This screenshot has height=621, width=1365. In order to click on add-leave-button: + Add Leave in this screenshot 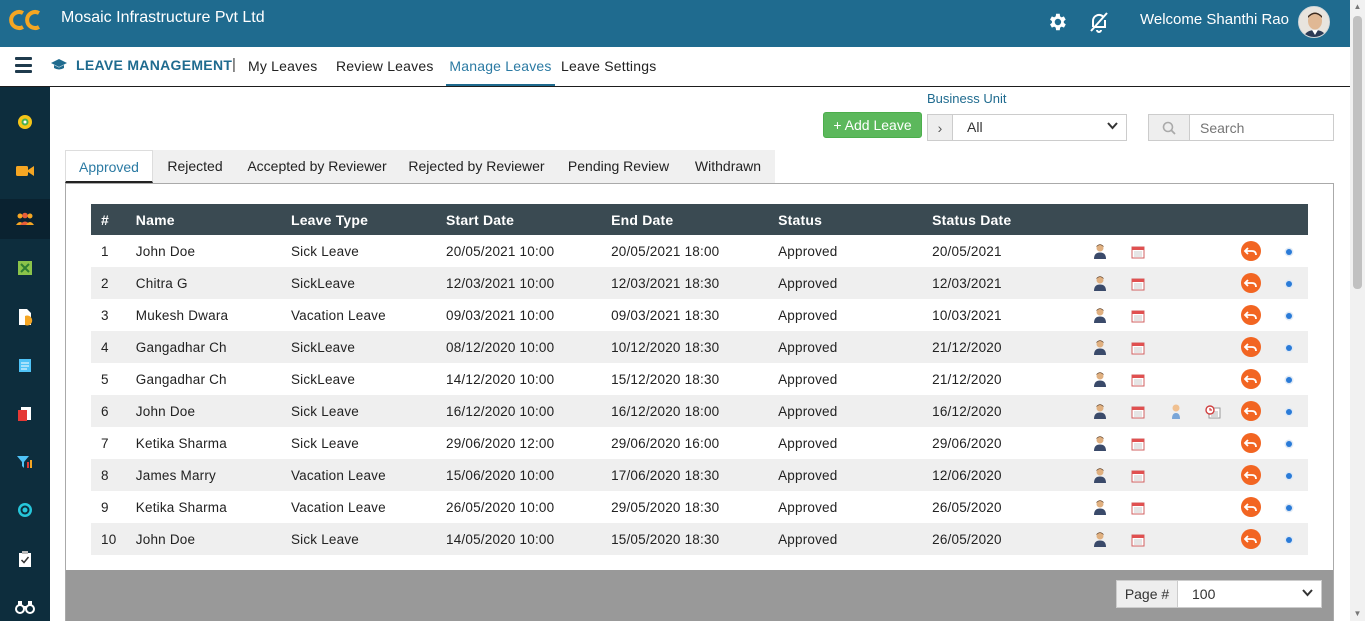, I will do `click(872, 125)`.